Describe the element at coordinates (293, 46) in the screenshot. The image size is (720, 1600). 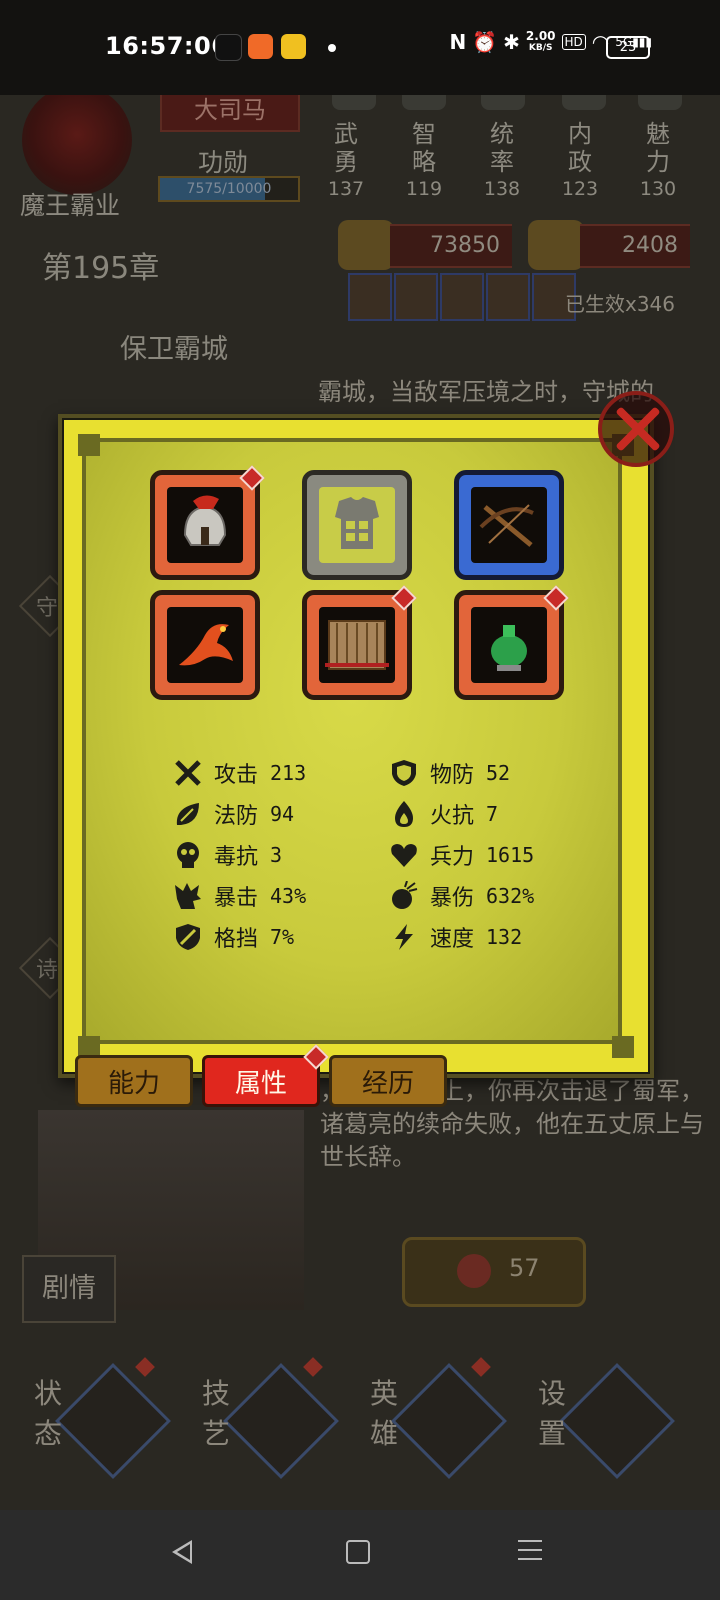
I see `weibo-icon` at that location.